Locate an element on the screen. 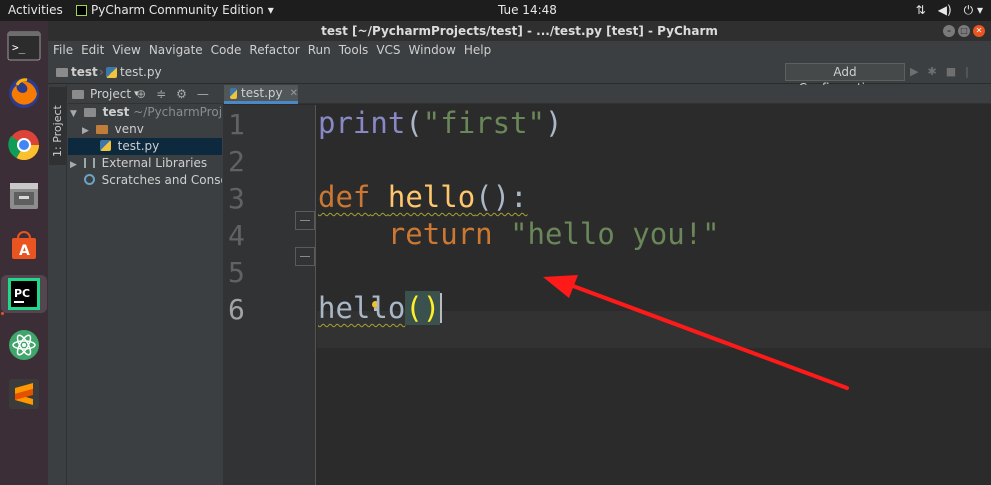 The image size is (991, 485). app-menu: PyCharm Community Edition ▾ is located at coordinates (175, 10).